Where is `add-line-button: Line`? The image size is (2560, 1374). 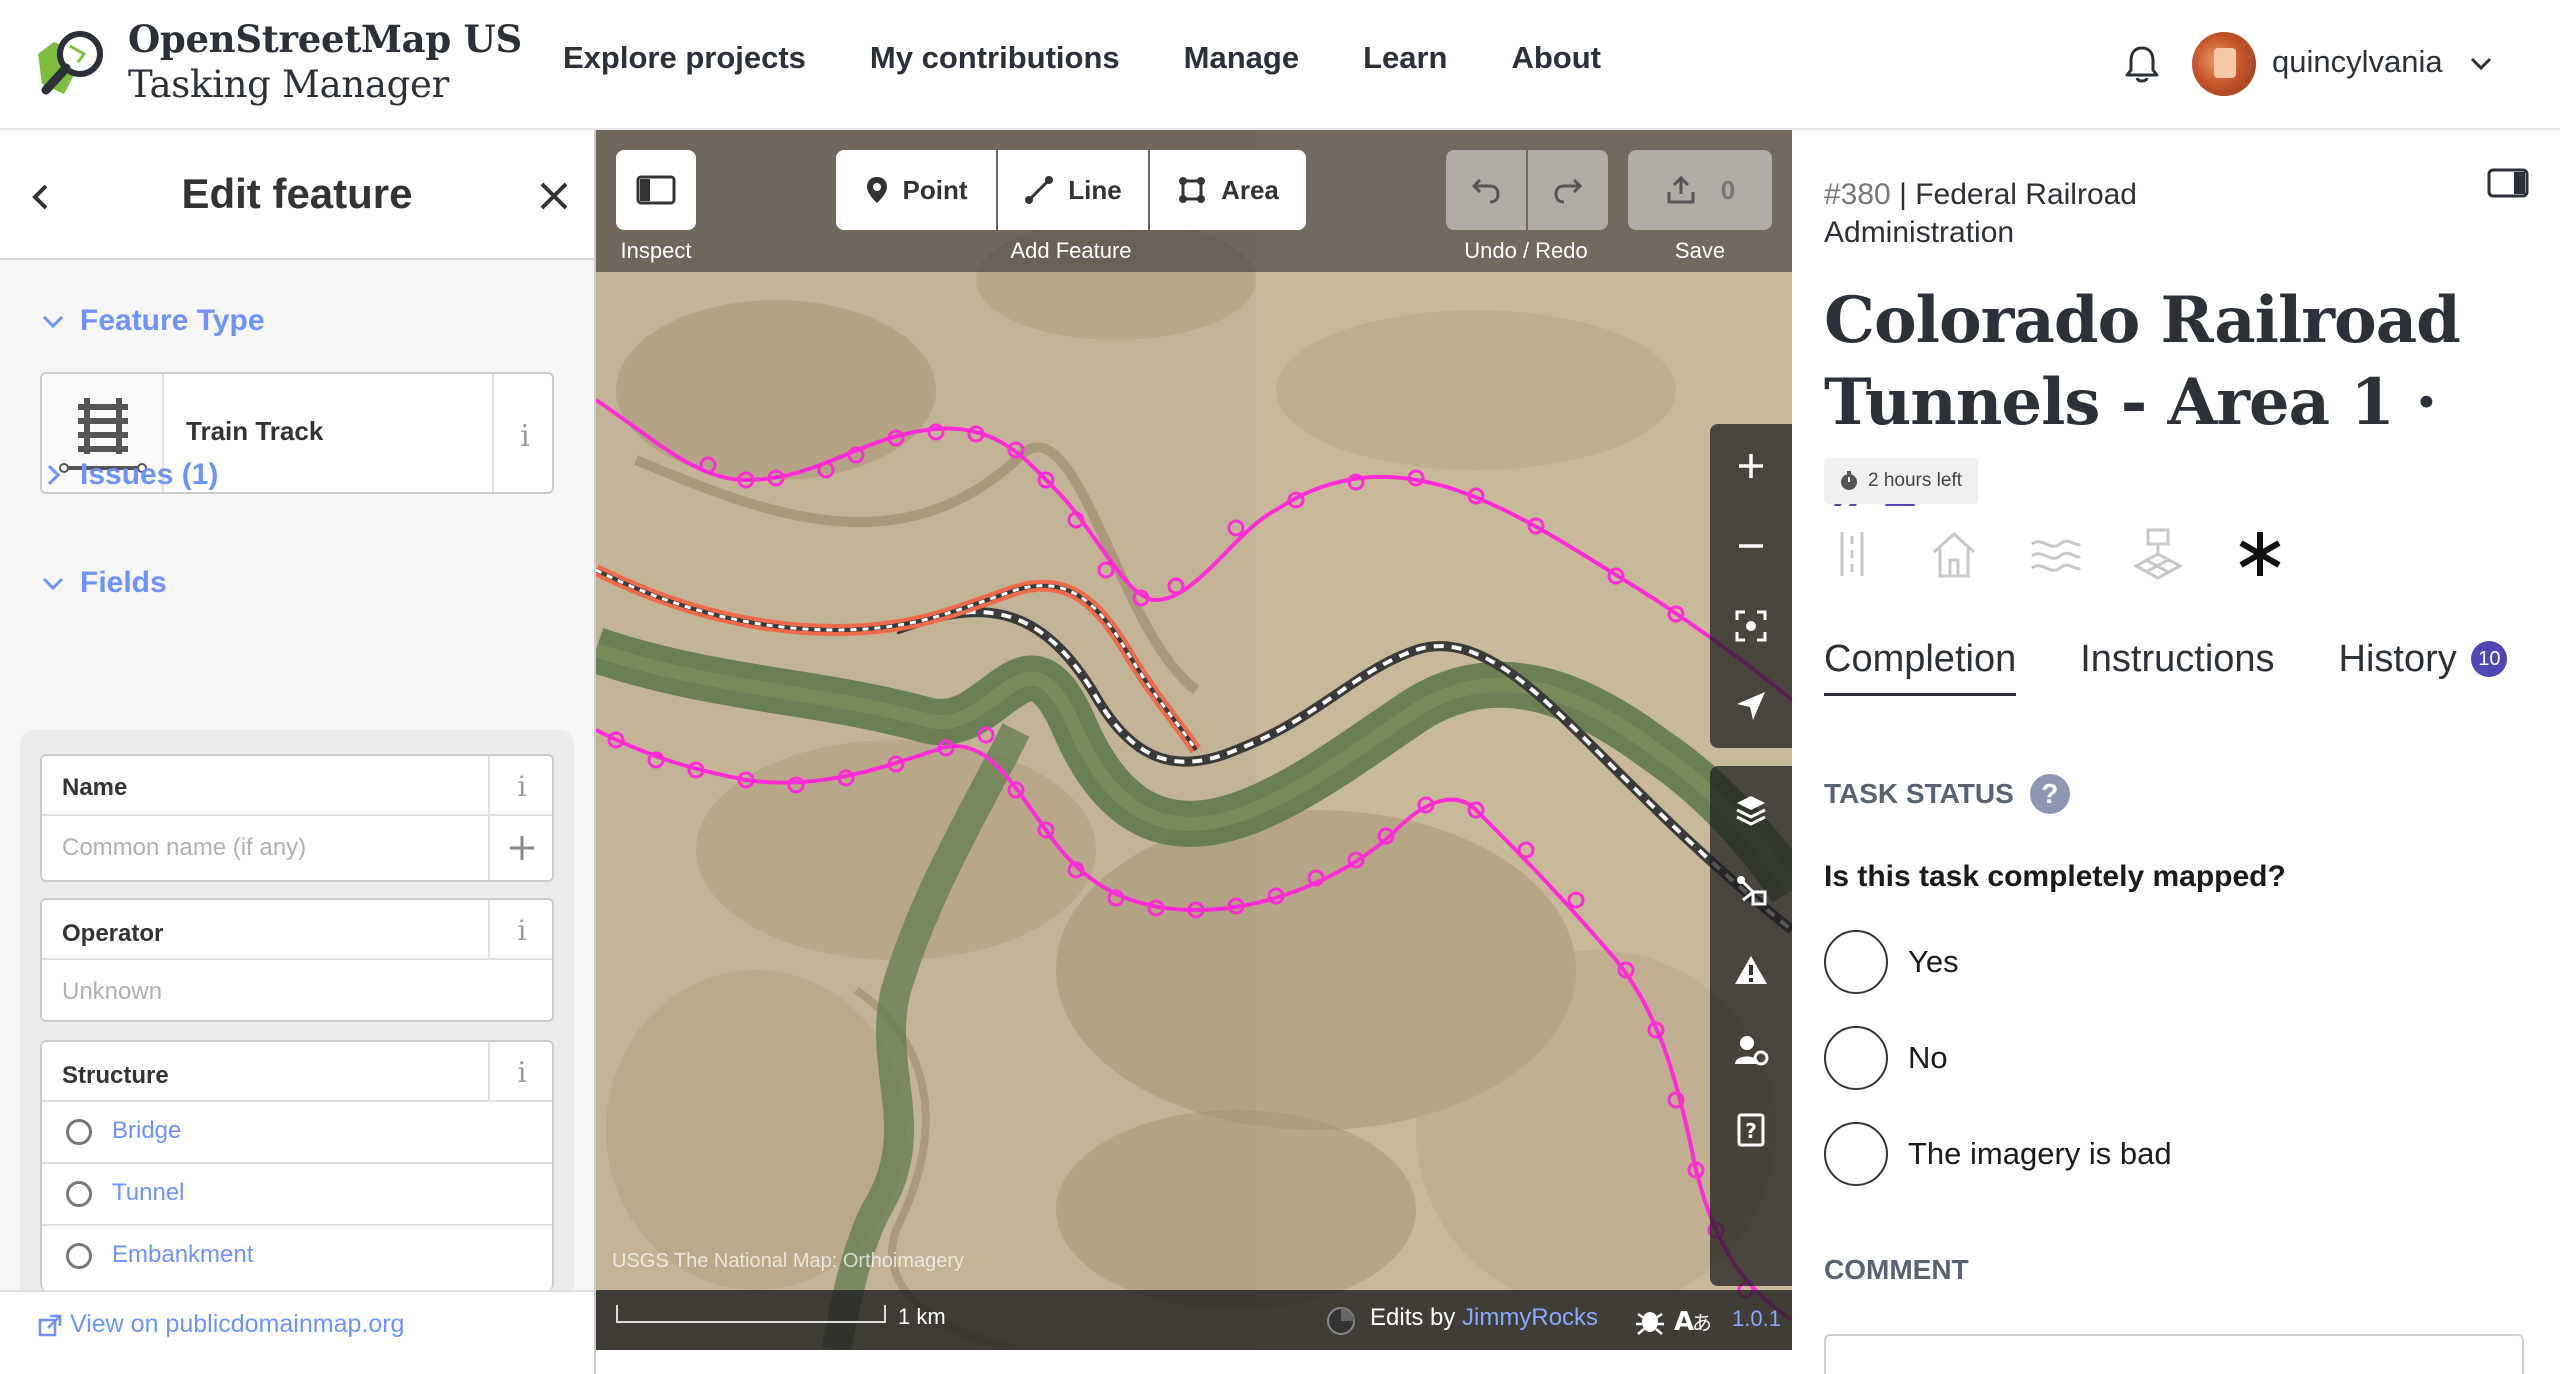
add-line-button: Line is located at coordinates (1073, 190).